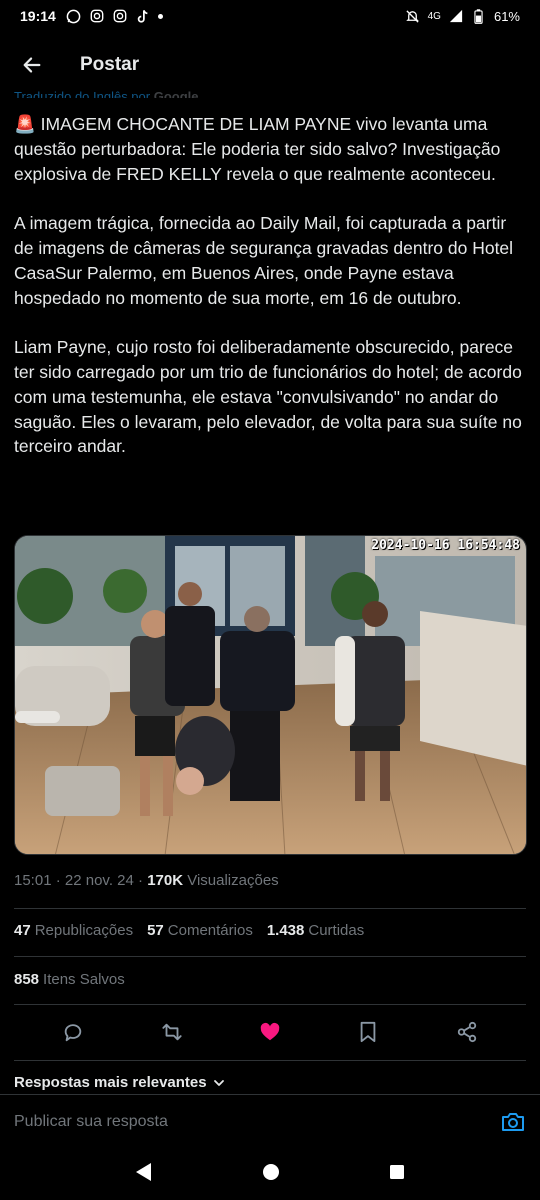 This screenshot has height=1200, width=540. I want to click on likes-stat: 1.438 Curtidas, so click(315, 930).